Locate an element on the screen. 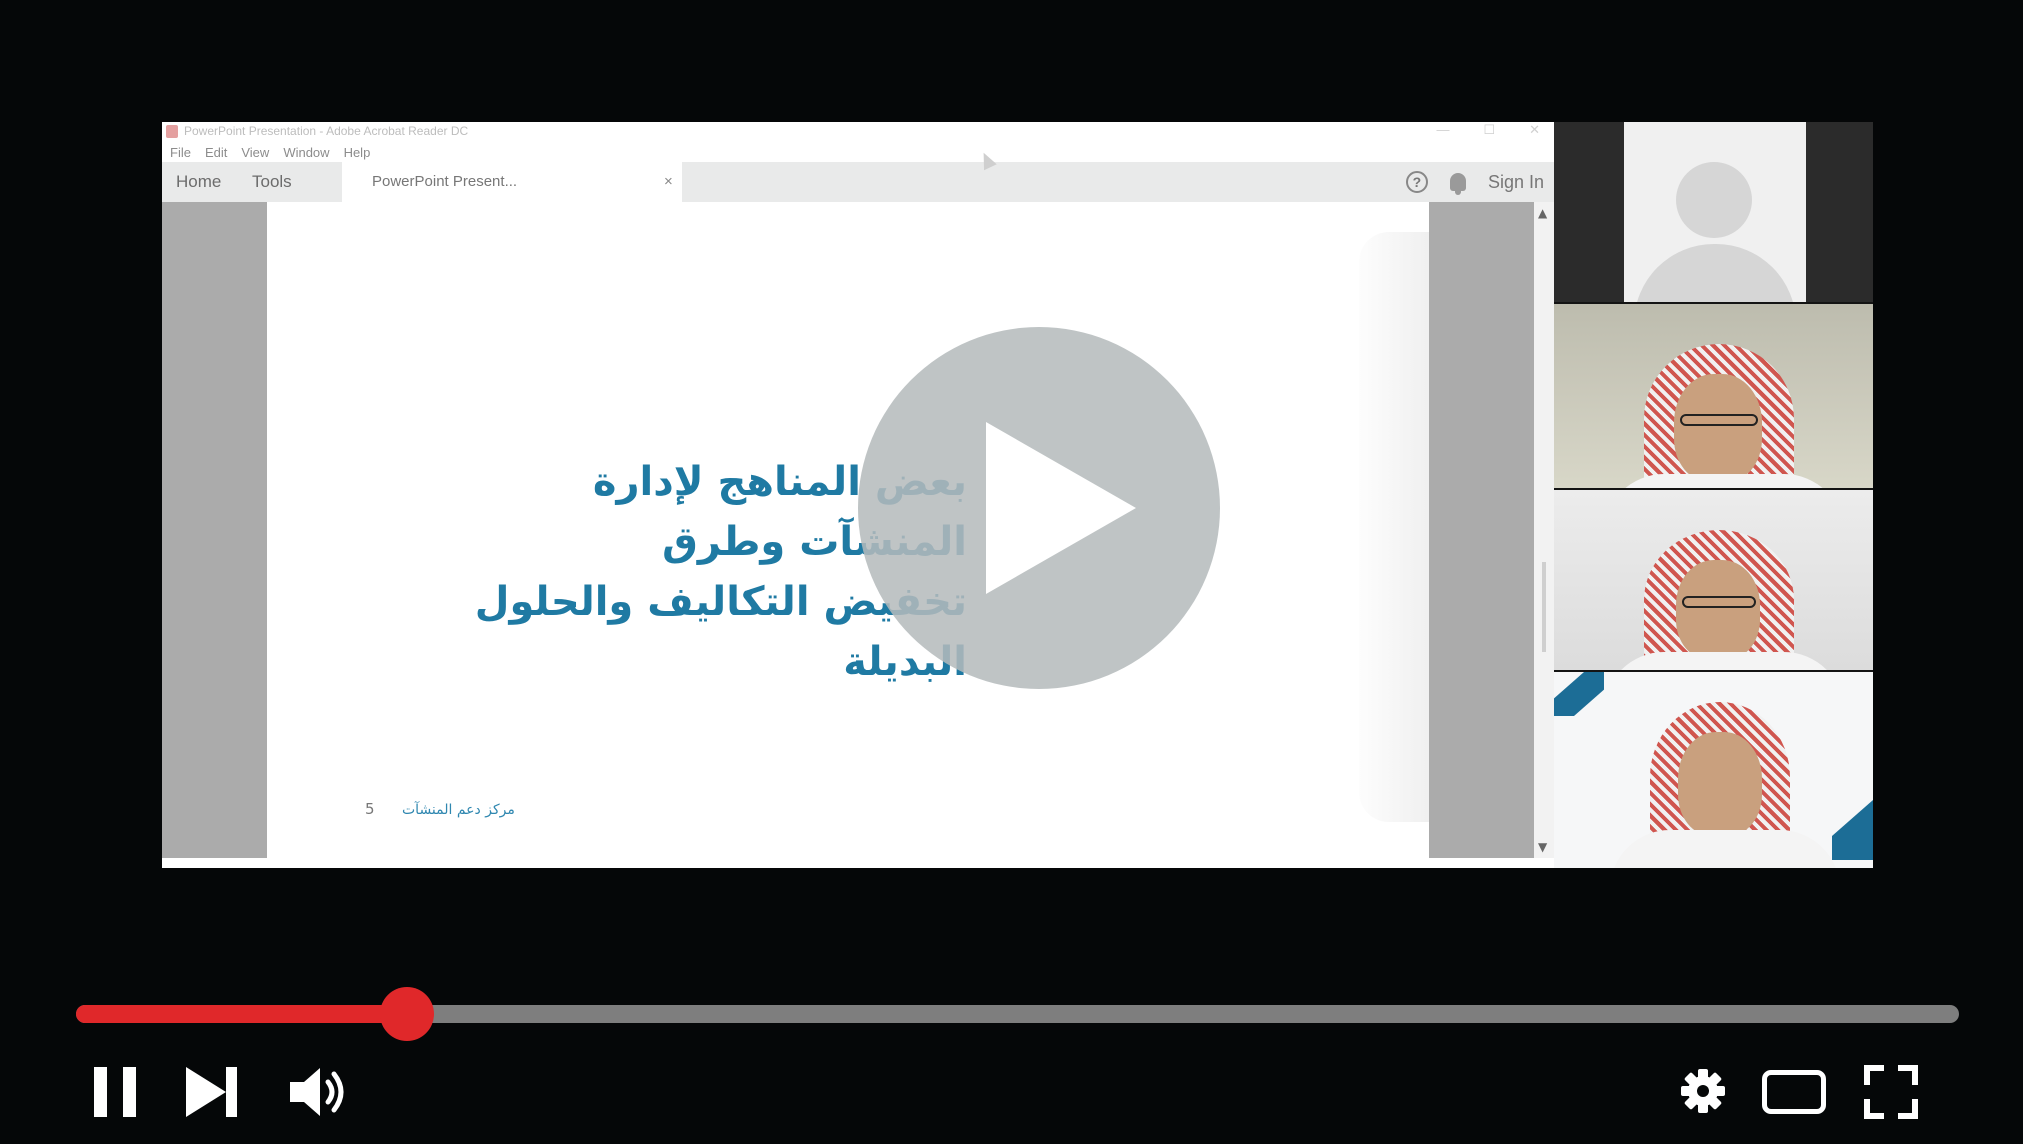 Image resolution: width=2023 pixels, height=1144 pixels. page-gutter-right is located at coordinates (1481, 530).